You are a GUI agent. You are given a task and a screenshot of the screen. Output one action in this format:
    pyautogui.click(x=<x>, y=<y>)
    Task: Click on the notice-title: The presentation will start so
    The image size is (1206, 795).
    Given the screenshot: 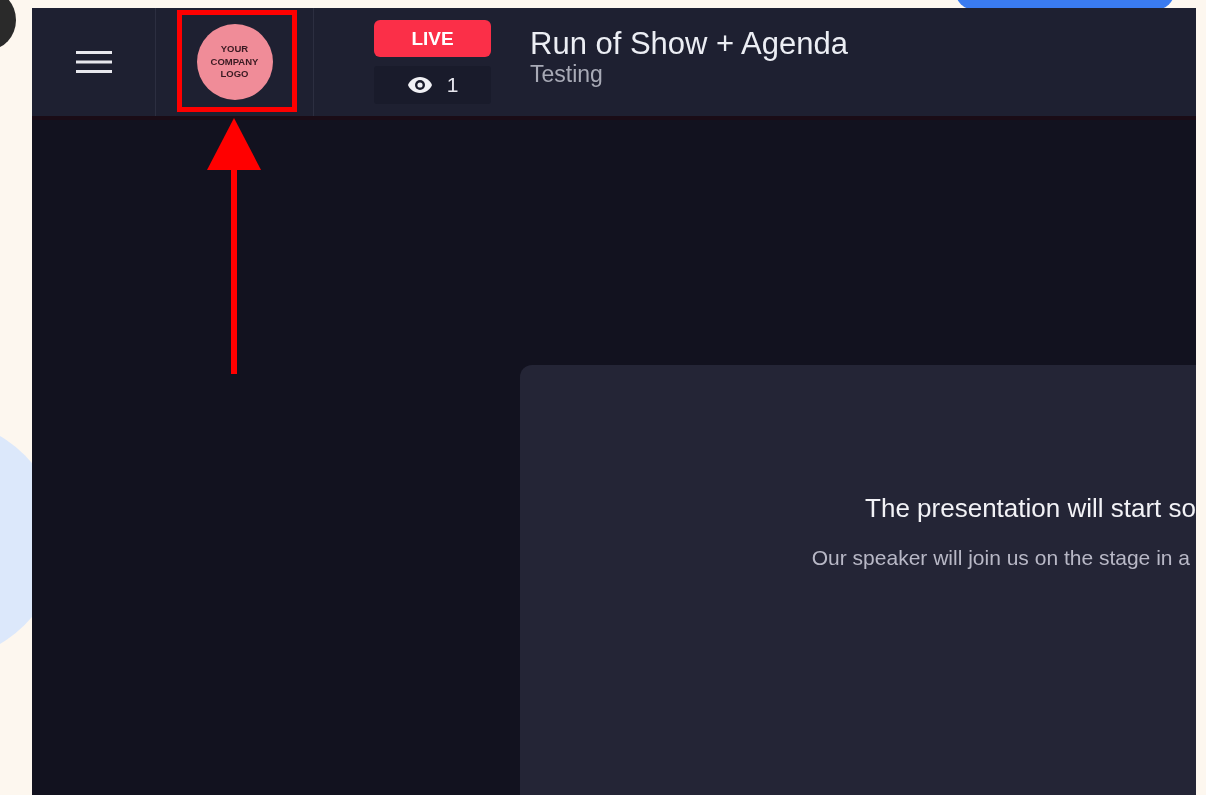 What is the action you would take?
    pyautogui.click(x=1030, y=508)
    